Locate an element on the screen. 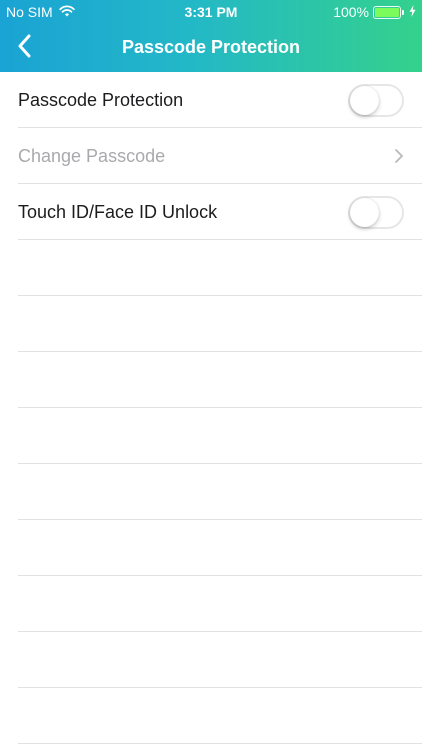  header: No SIM 3:31 PM 100% Passcode Protection is located at coordinates (211, 36).